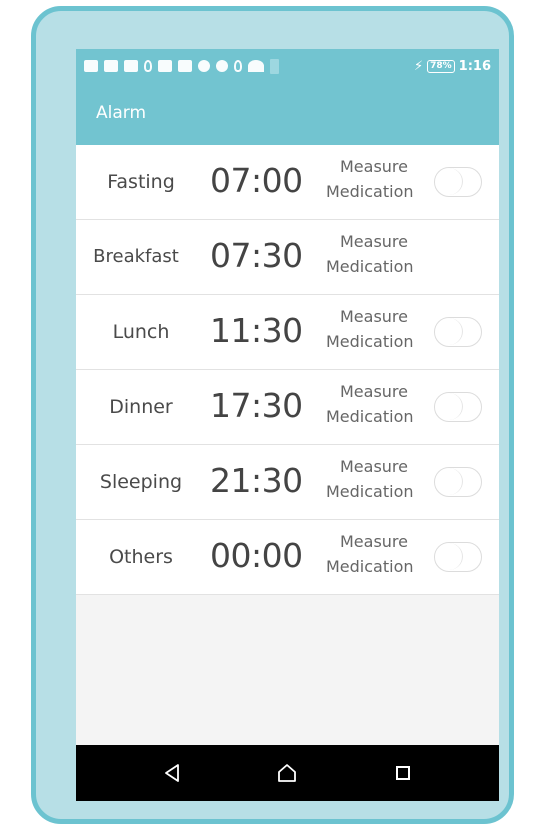 This screenshot has height=837, width=552. Describe the element at coordinates (141, 482) in the screenshot. I see `meal-label: Sleeping` at that location.